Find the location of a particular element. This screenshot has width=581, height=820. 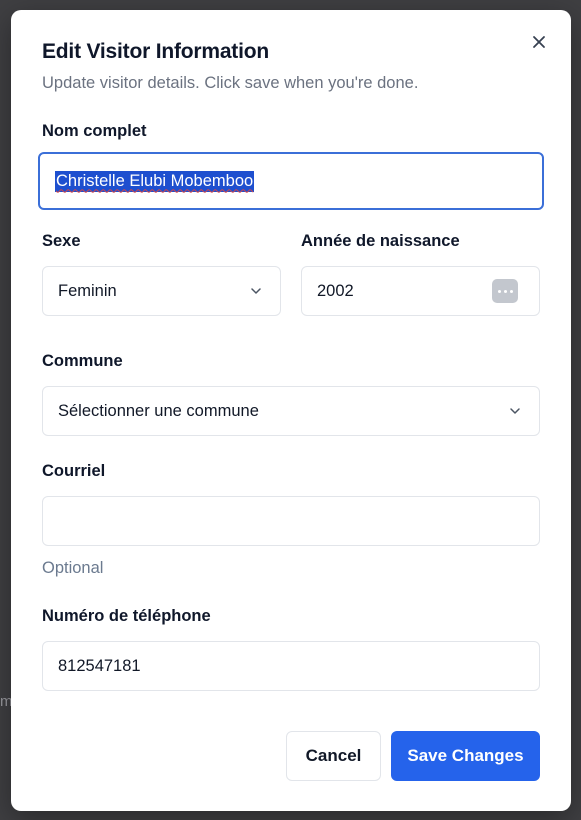

birth-year-value: 2002 is located at coordinates (335, 290).